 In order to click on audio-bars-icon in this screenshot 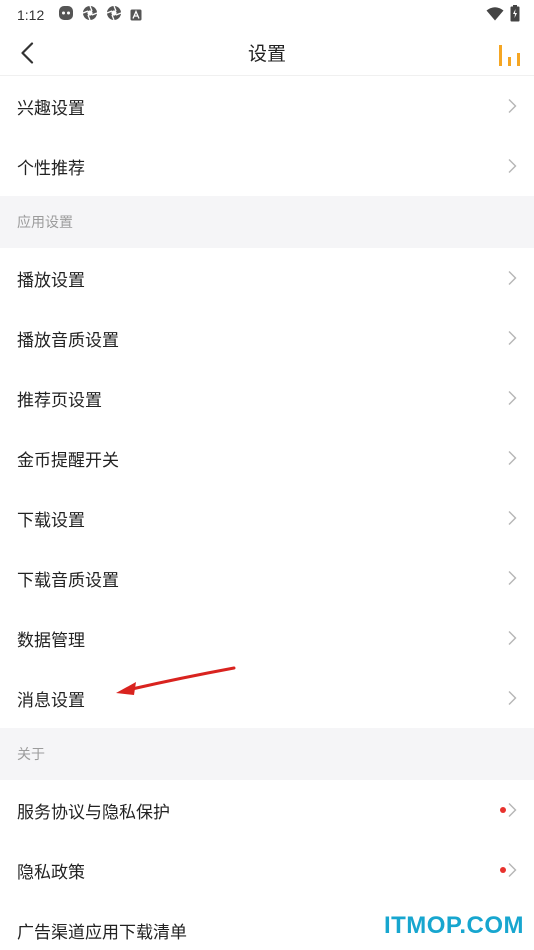, I will do `click(509, 55)`.